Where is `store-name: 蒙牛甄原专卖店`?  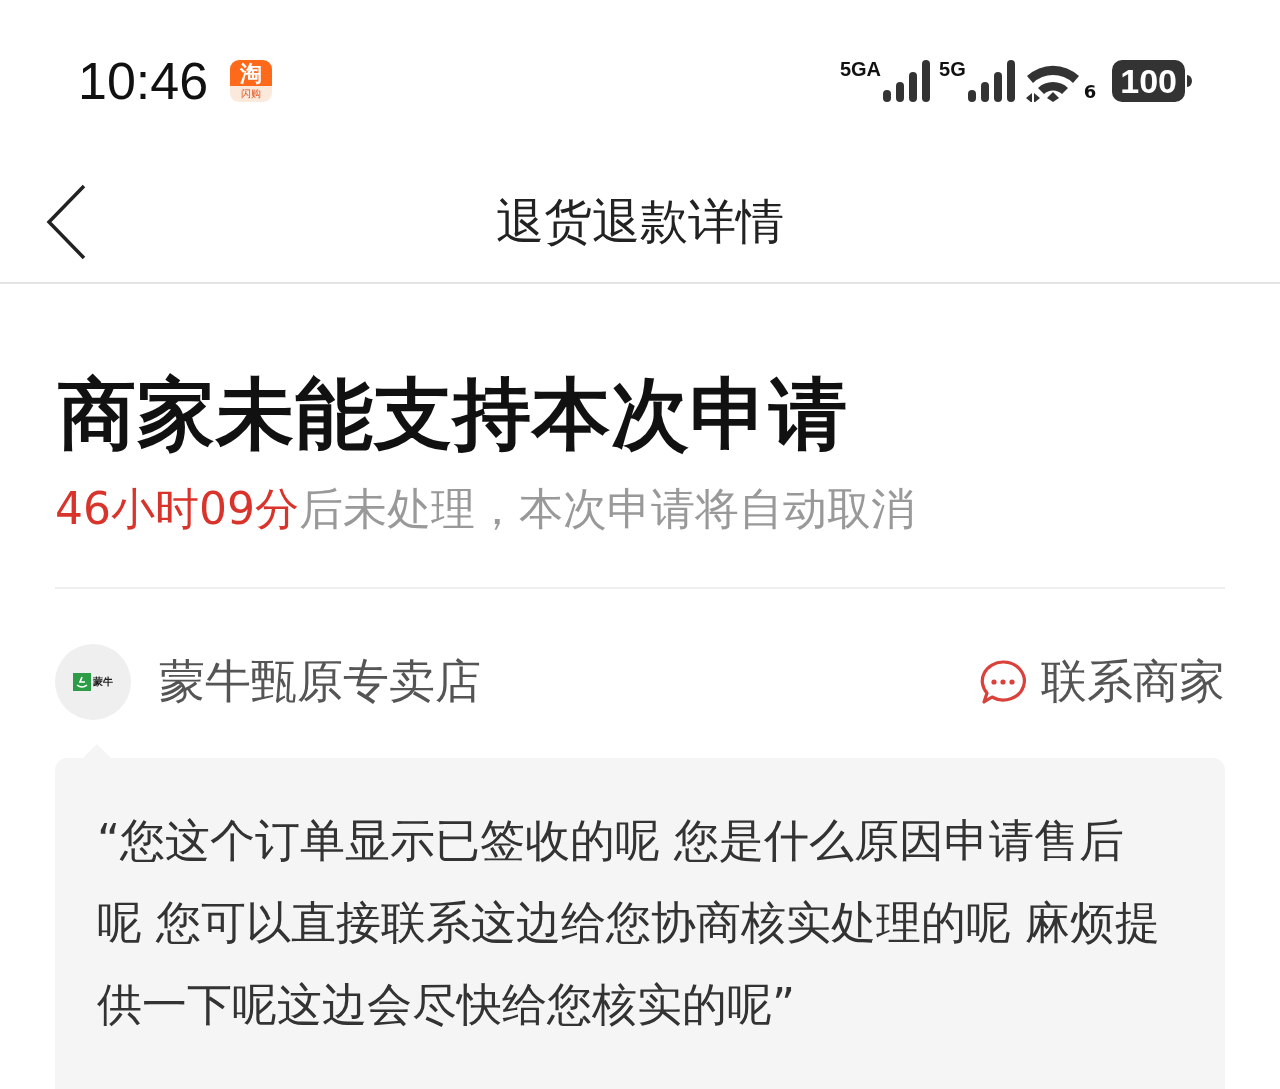
store-name: 蒙牛甄原专卖店 is located at coordinates (320, 682).